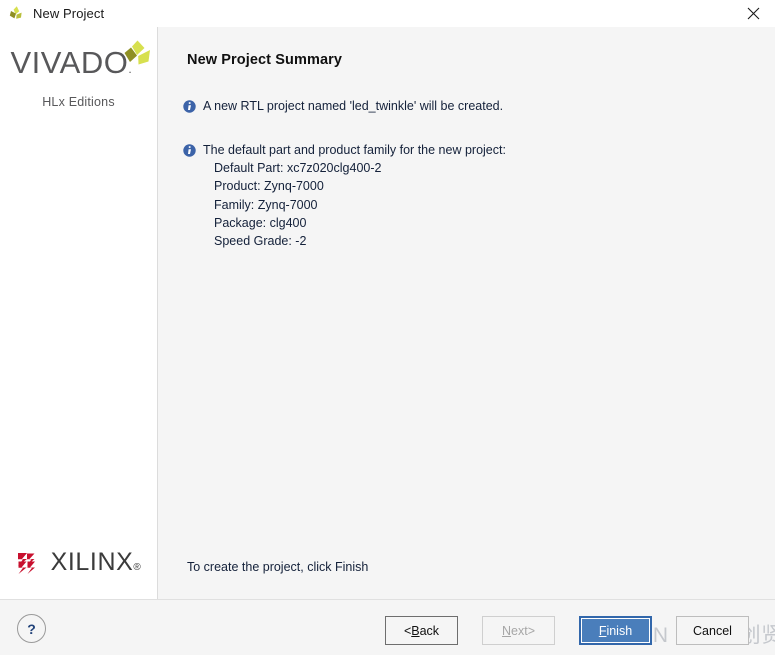  Describe the element at coordinates (712, 630) in the screenshot. I see `cancel-button: Cancel` at that location.